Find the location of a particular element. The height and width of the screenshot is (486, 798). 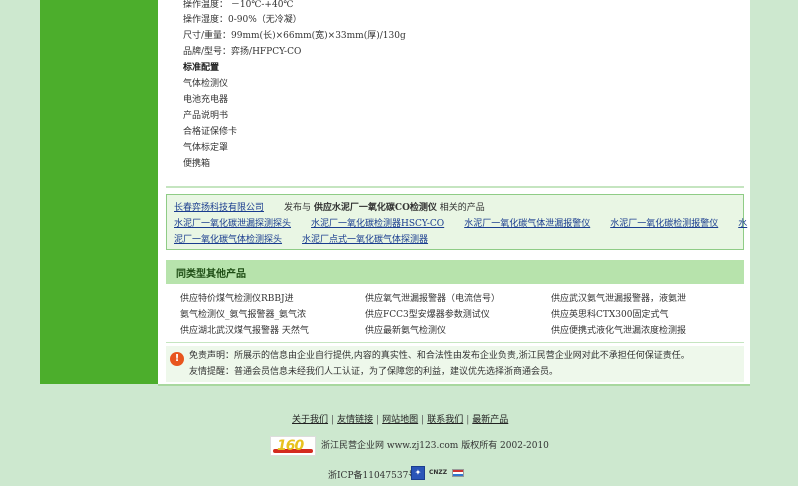

related-link: 水泥厂一氧化碳泄漏探测探头 is located at coordinates (232, 224).